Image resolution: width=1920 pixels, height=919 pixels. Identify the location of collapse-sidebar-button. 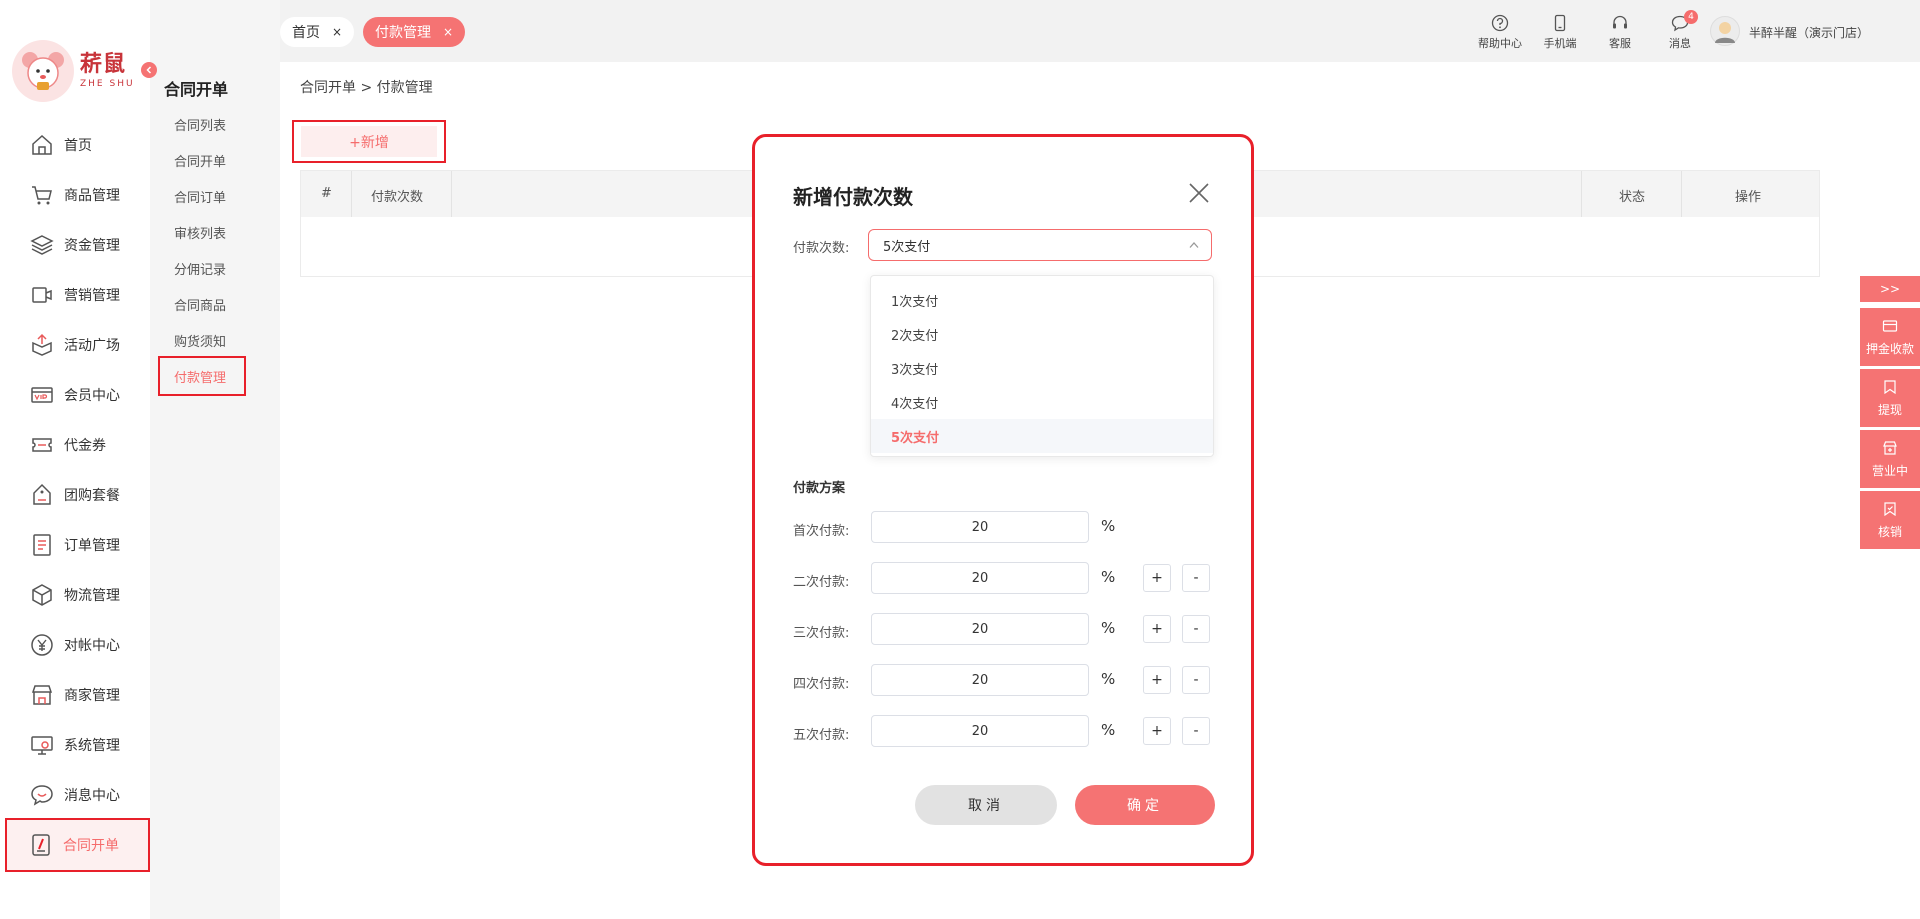
(149, 70).